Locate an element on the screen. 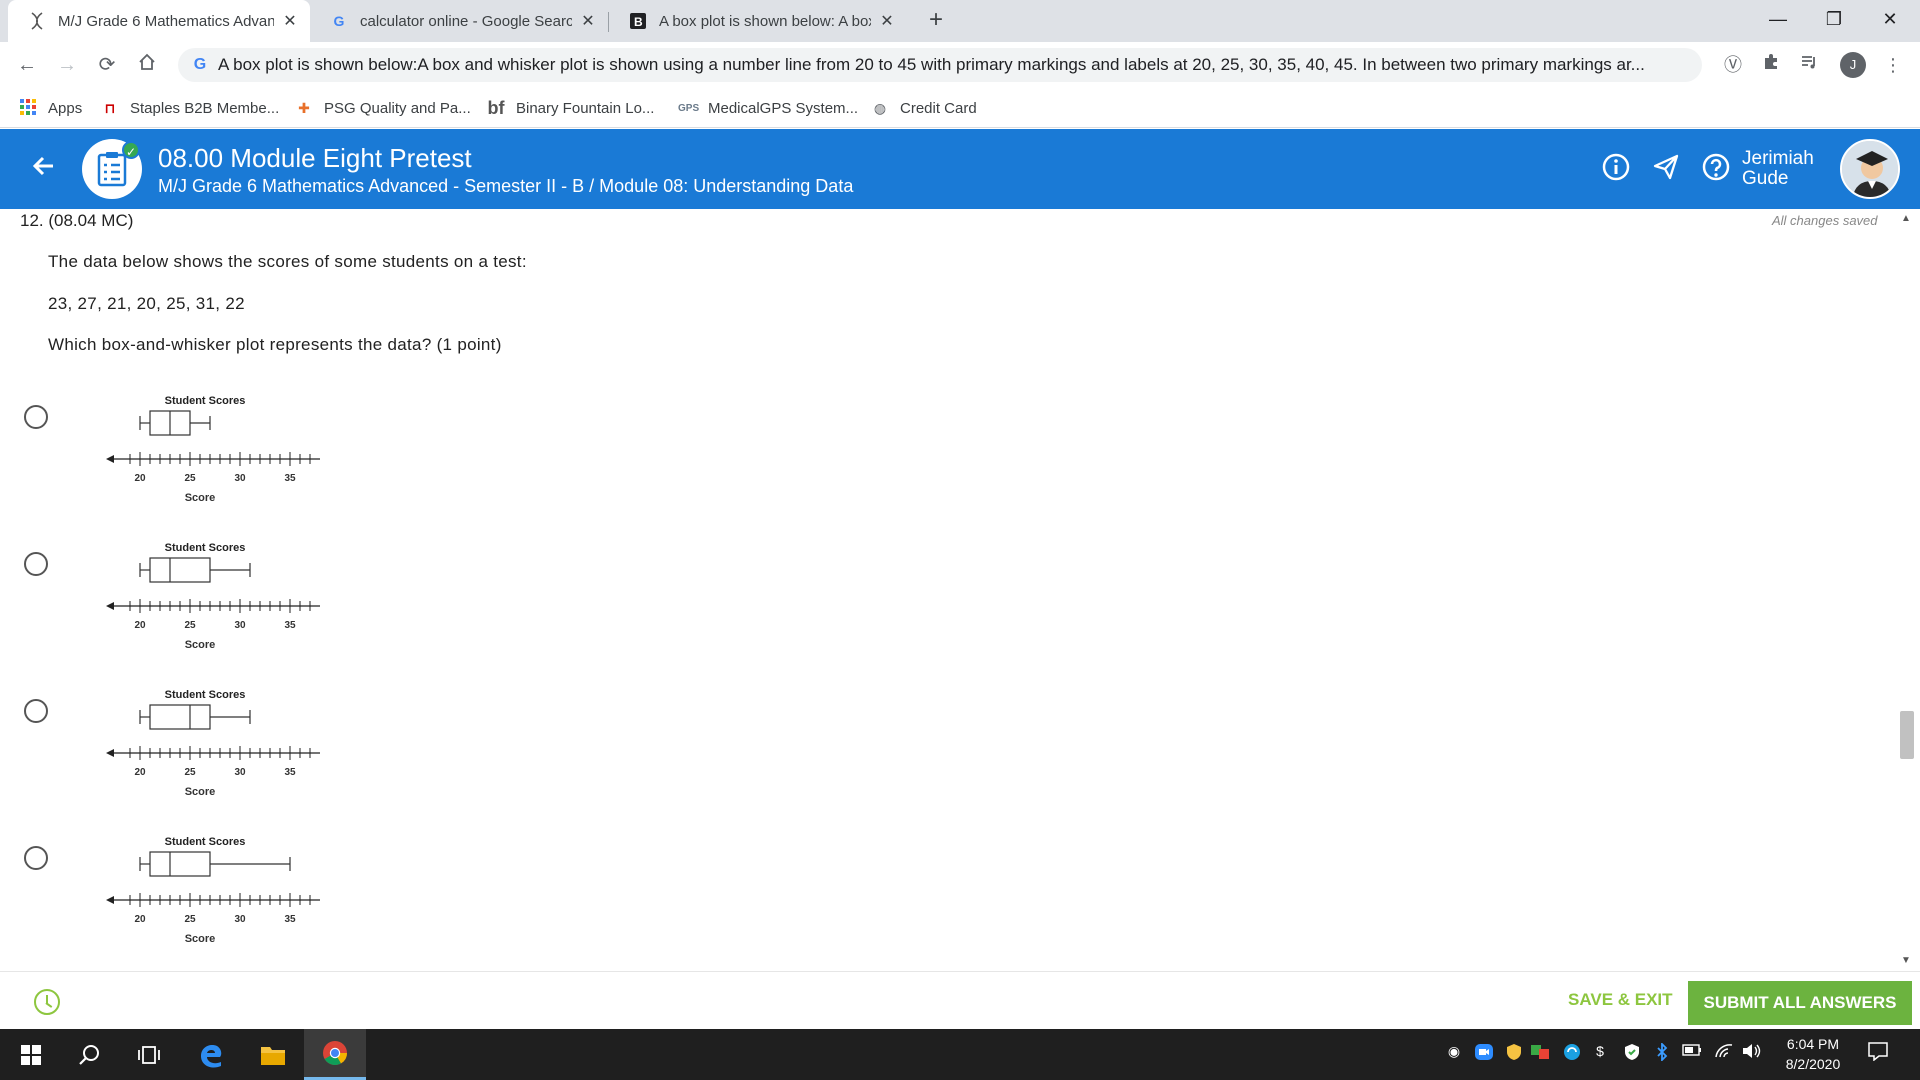 This screenshot has height=1080, width=1920. answer-choice-c: Student Scores 20 25 30 35 Score is located at coordinates (174, 755).